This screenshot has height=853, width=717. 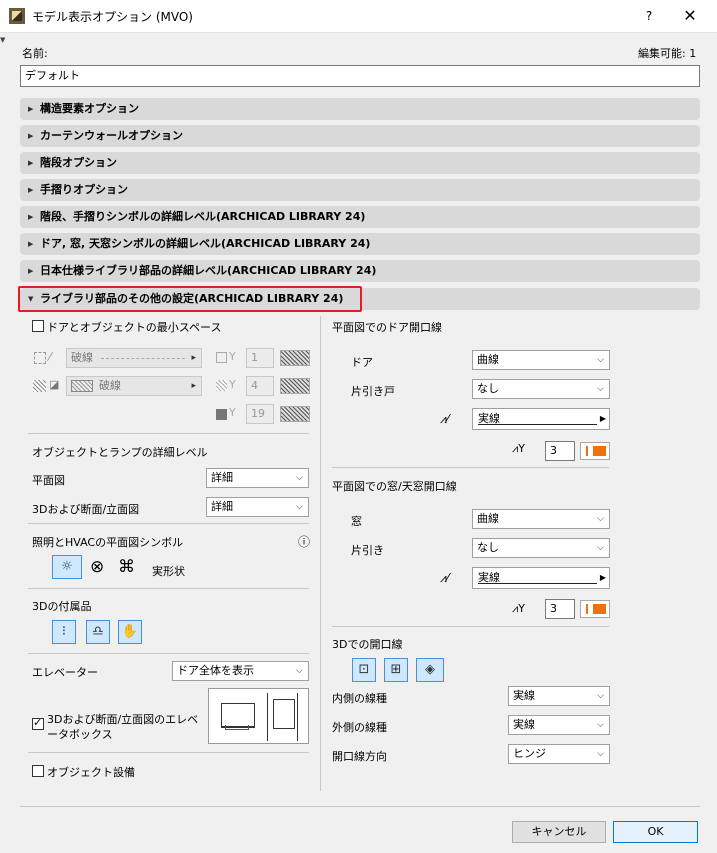 I want to click on line-type-icon, so click(x=40, y=358).